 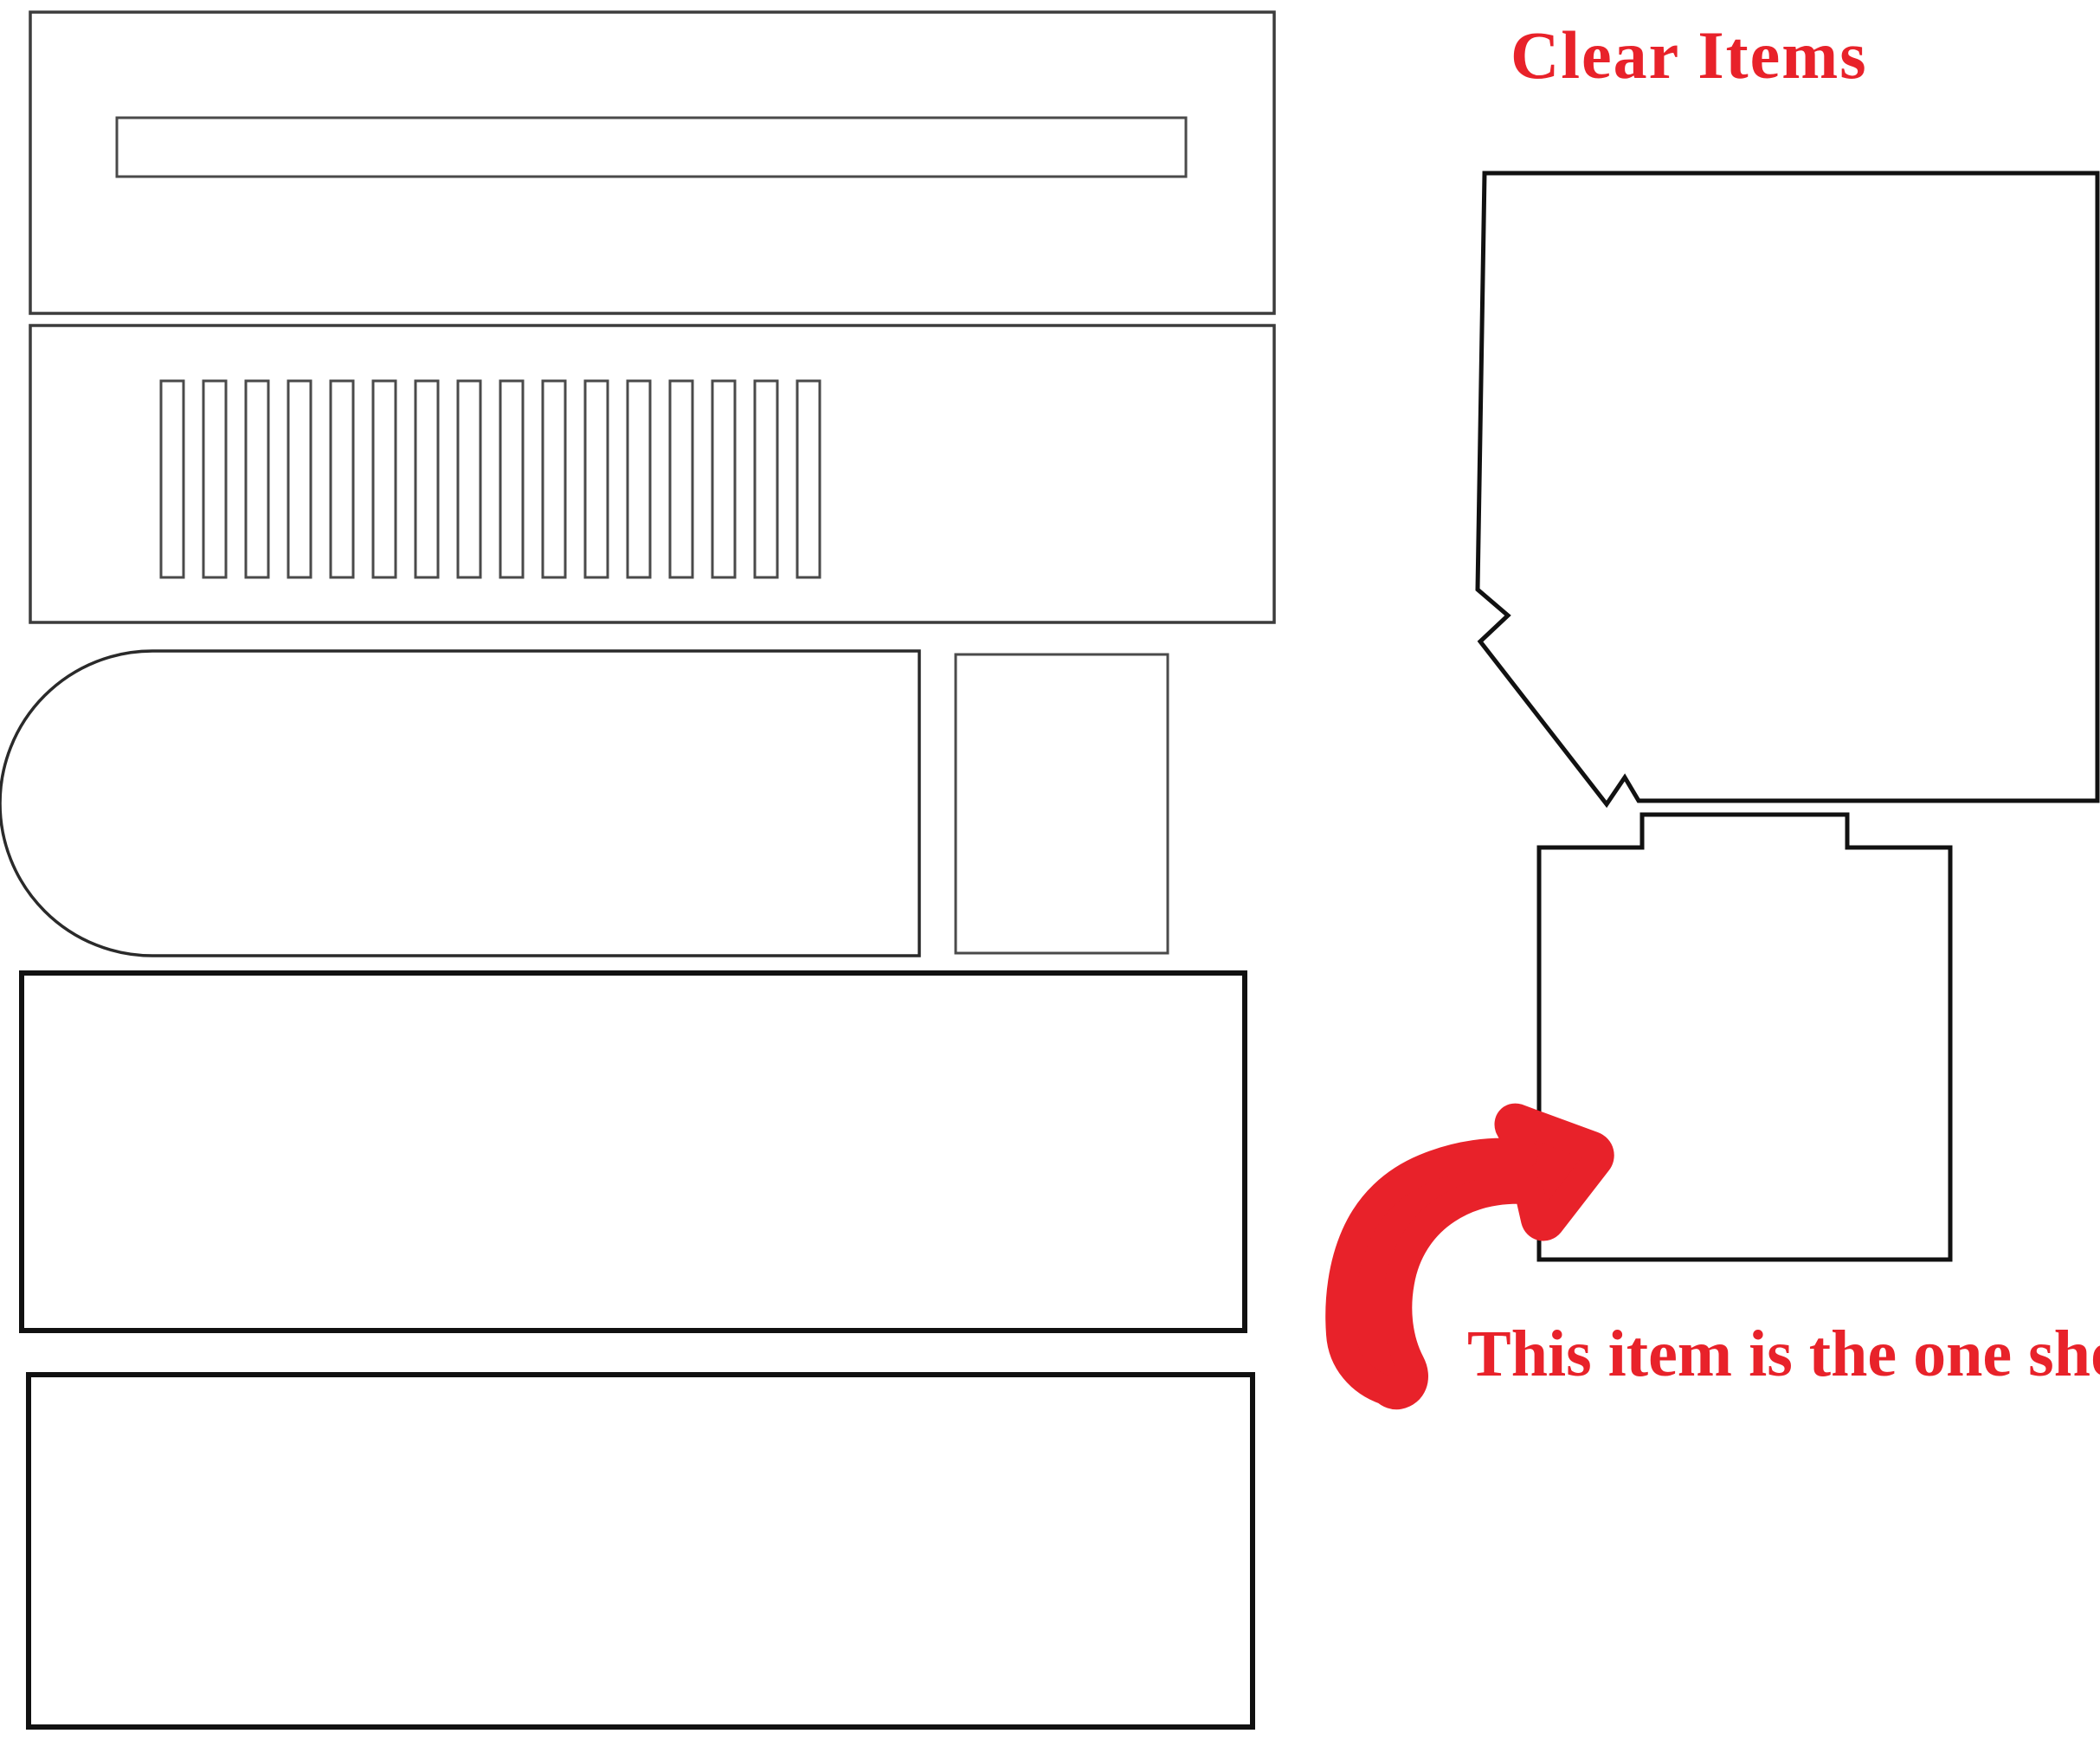 What do you see at coordinates (1689, 55) in the screenshot?
I see `page-title: Clear Items` at bounding box center [1689, 55].